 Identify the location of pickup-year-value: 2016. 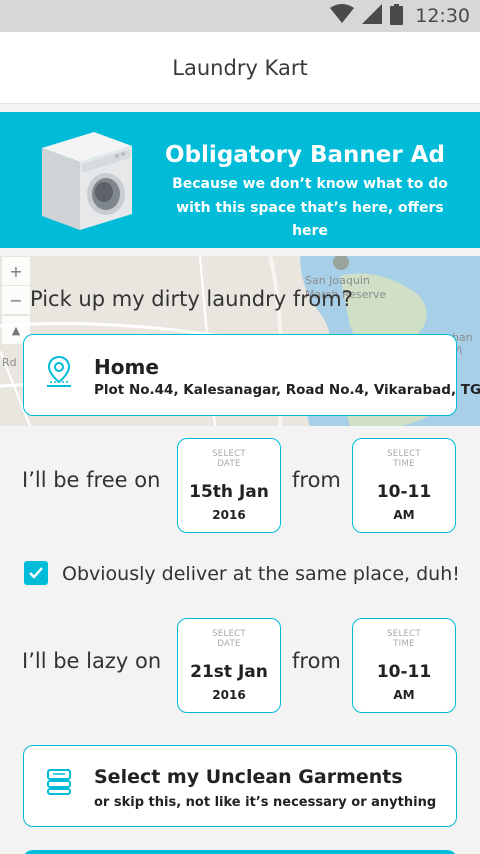
(229, 515).